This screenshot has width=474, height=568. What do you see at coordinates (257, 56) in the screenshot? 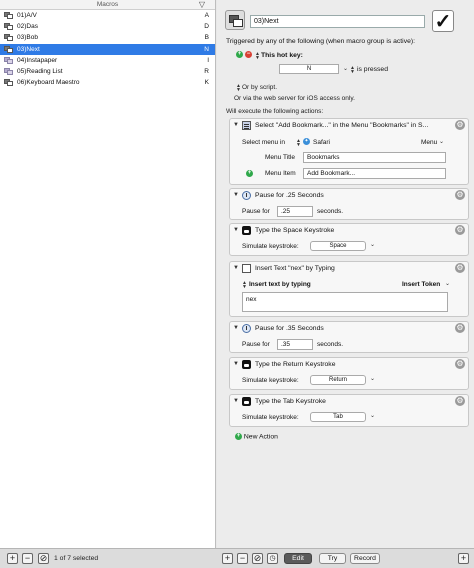
I see `trigger-type-stepper-icon: ▲ ▼` at bounding box center [257, 56].